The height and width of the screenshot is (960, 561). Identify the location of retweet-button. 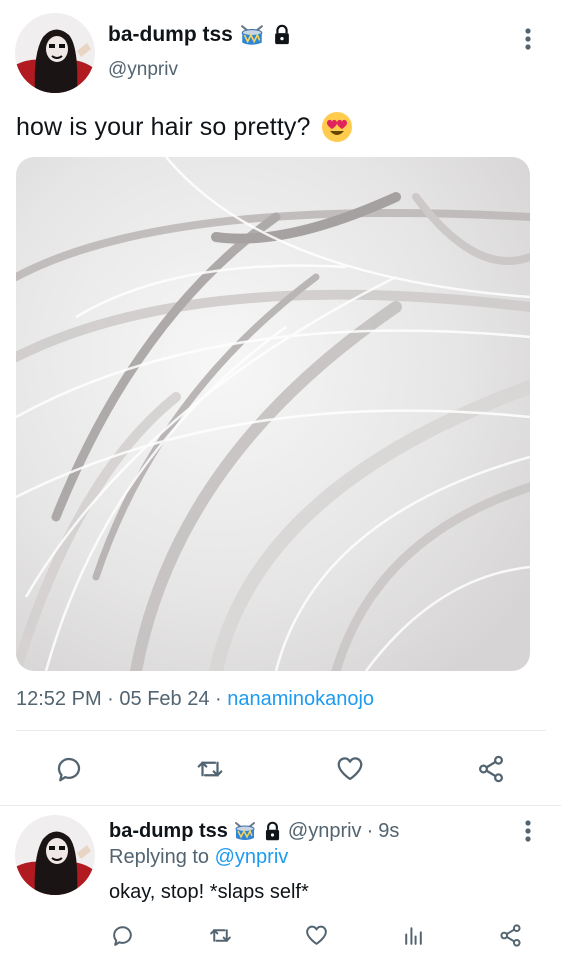
(210, 769).